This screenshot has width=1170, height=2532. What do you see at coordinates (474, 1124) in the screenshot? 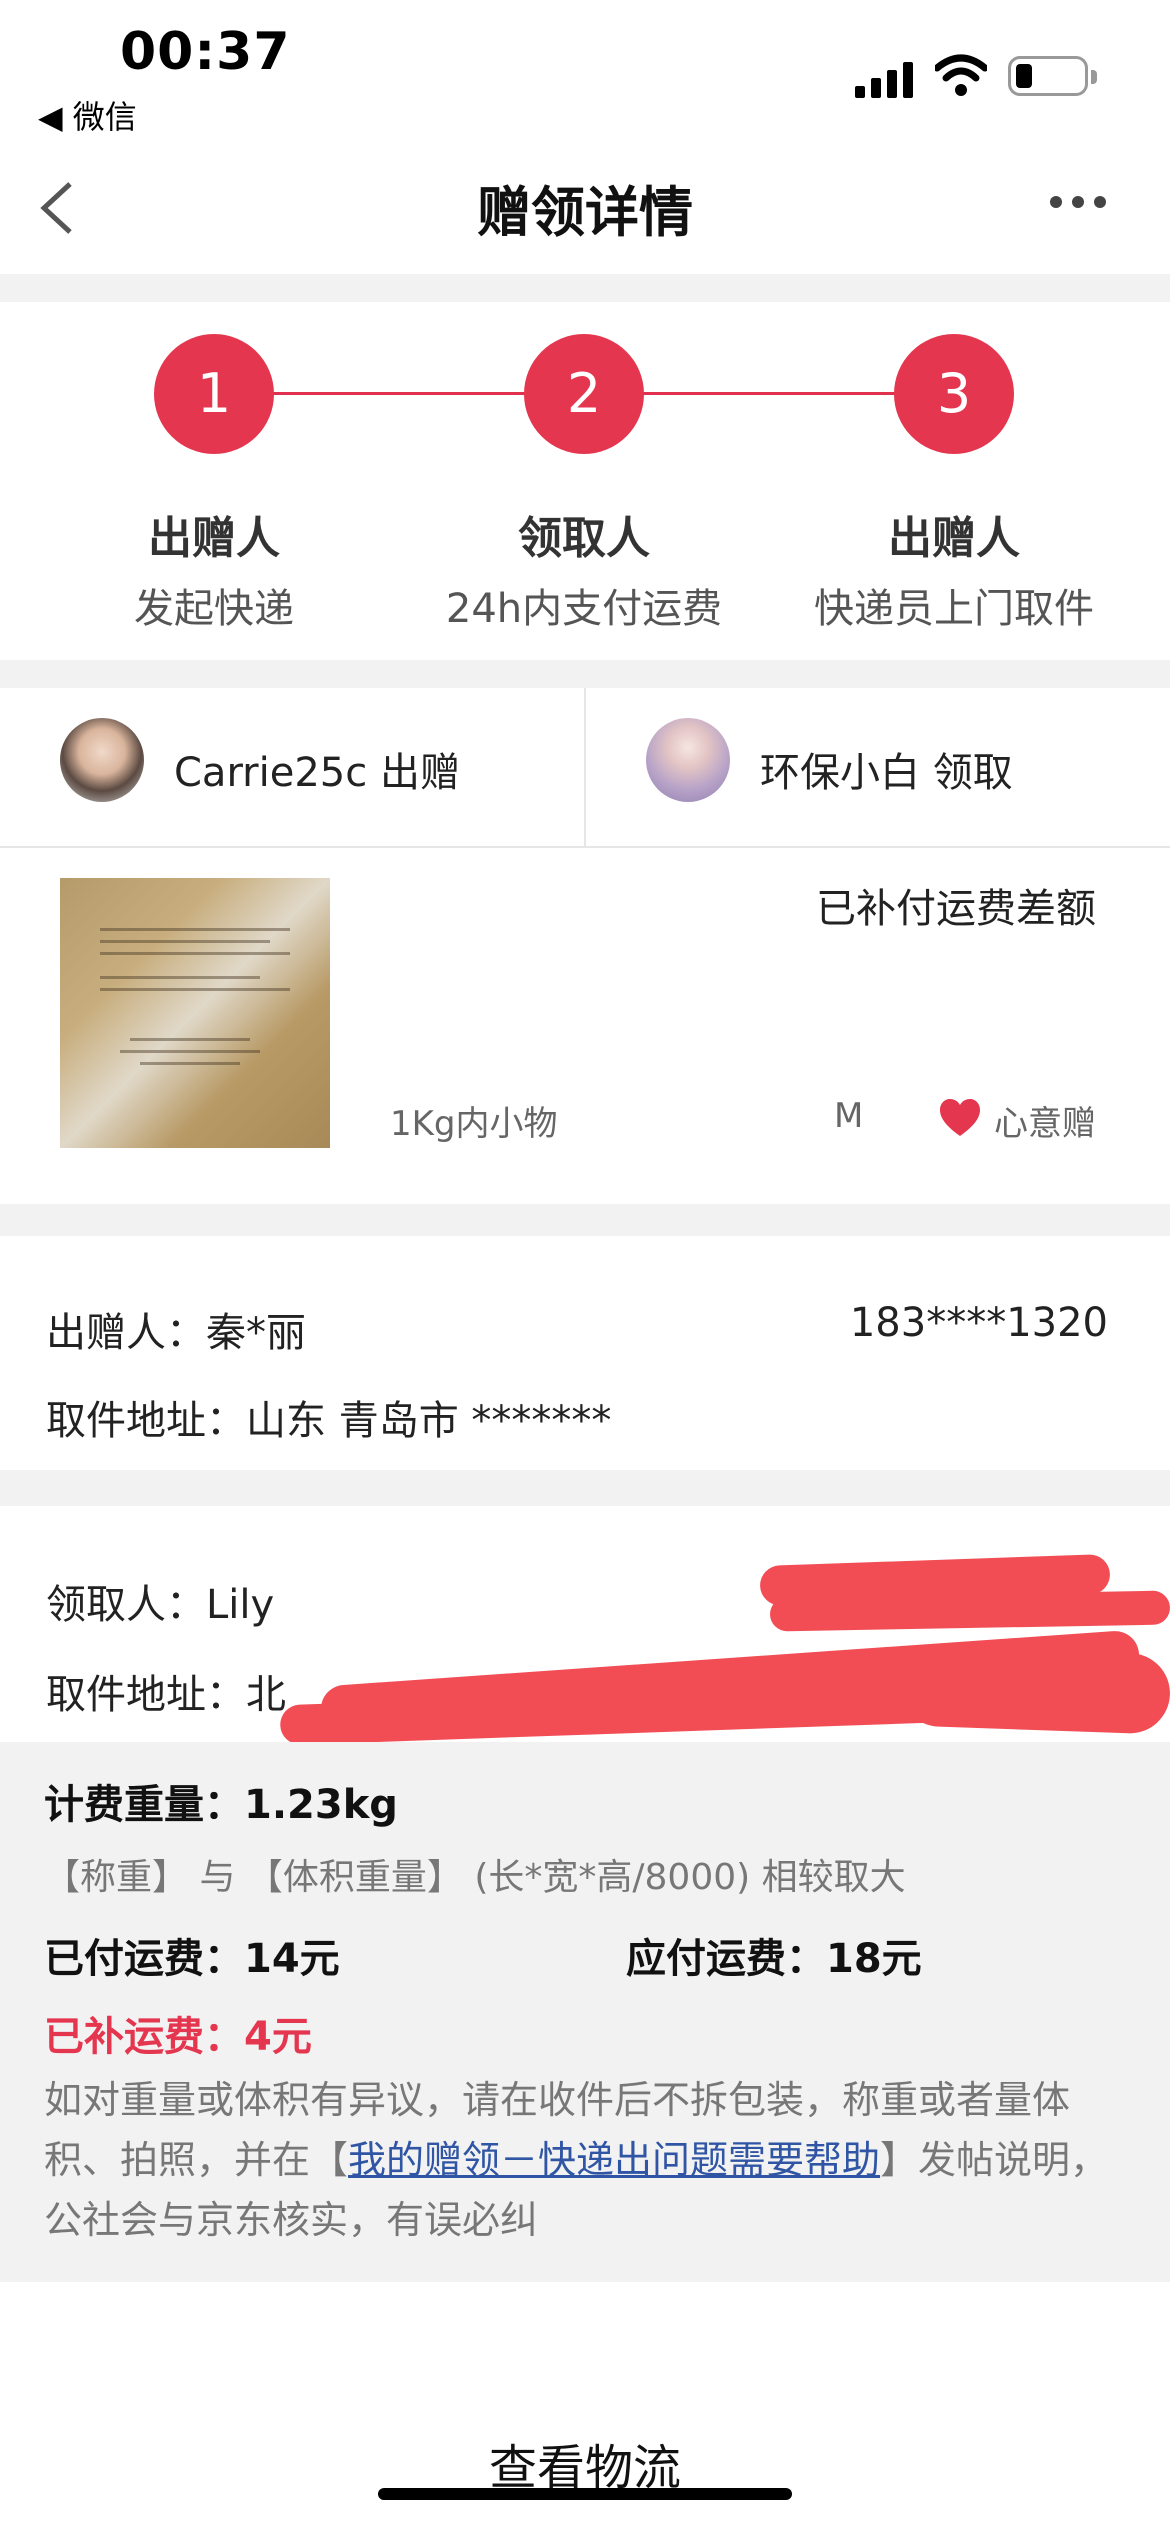
I see `item-category: 1Kg内小物` at bounding box center [474, 1124].